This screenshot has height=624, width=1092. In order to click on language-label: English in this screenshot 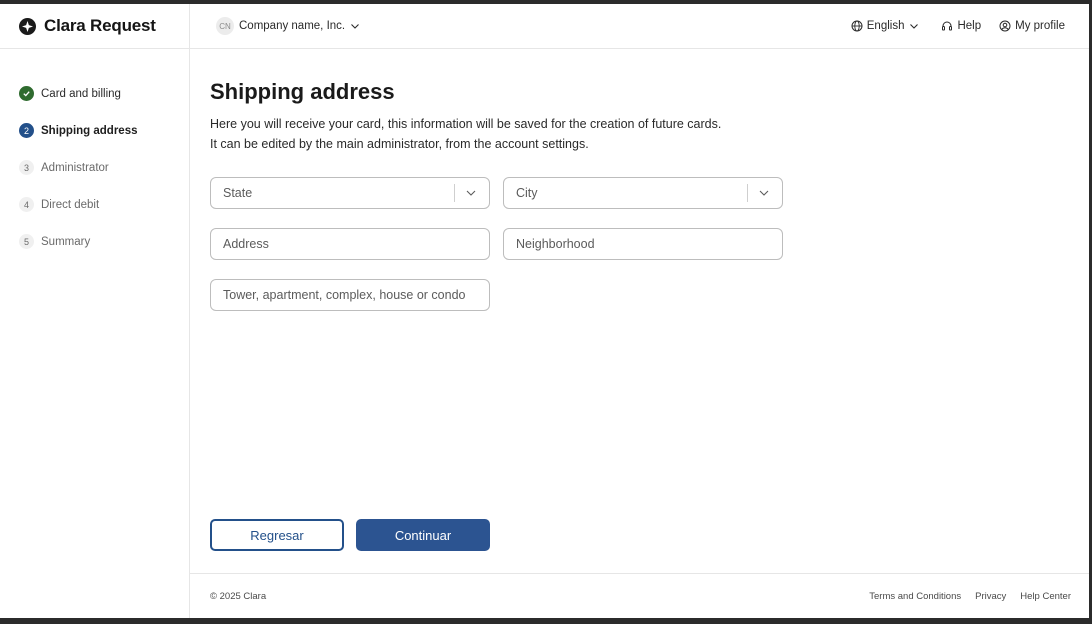, I will do `click(885, 26)`.